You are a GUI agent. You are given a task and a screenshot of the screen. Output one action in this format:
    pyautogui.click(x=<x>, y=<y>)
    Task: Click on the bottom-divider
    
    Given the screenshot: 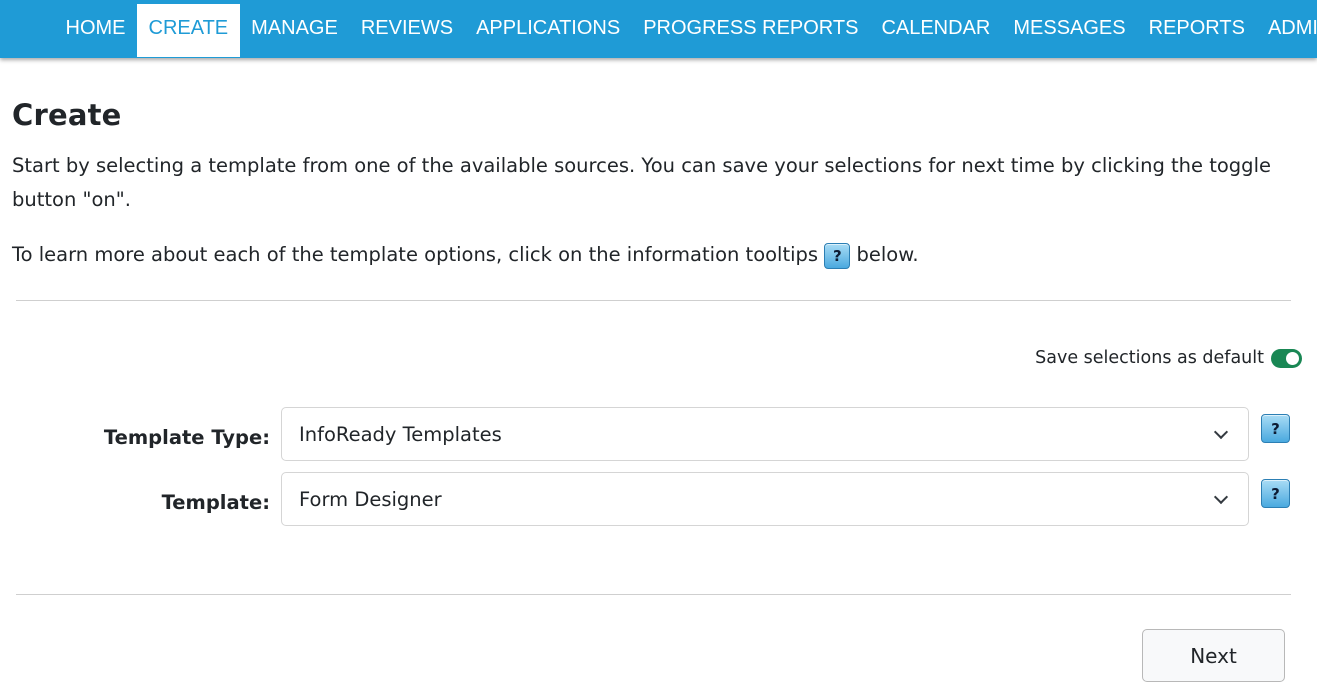 What is the action you would take?
    pyautogui.click(x=653, y=594)
    